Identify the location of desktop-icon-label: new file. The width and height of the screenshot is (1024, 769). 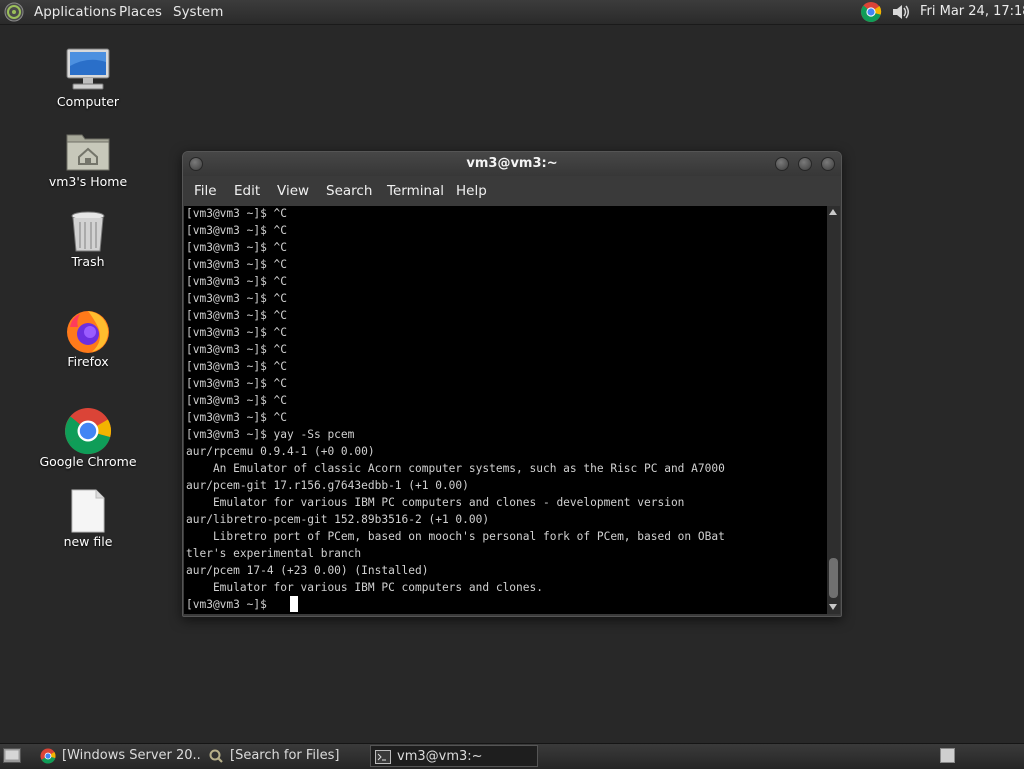
(88, 541).